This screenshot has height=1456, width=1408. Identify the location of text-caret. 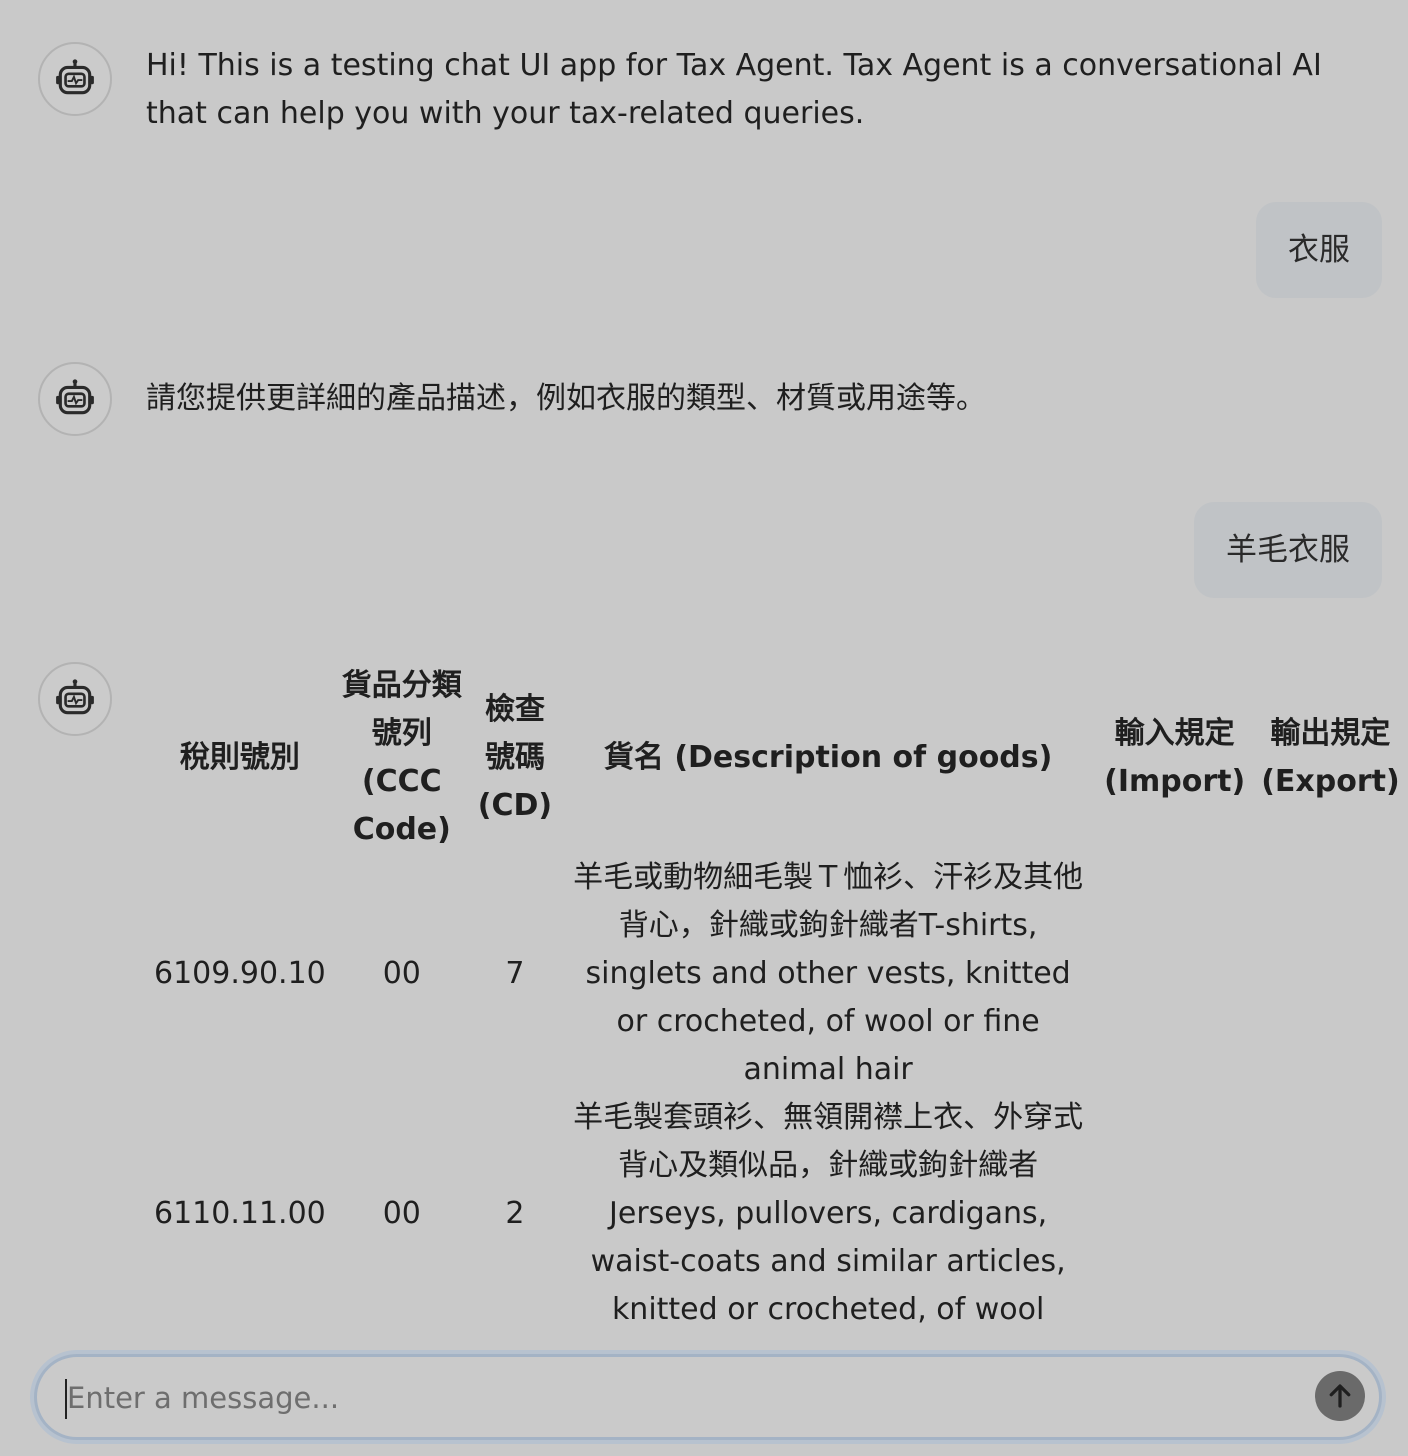
(66, 1399).